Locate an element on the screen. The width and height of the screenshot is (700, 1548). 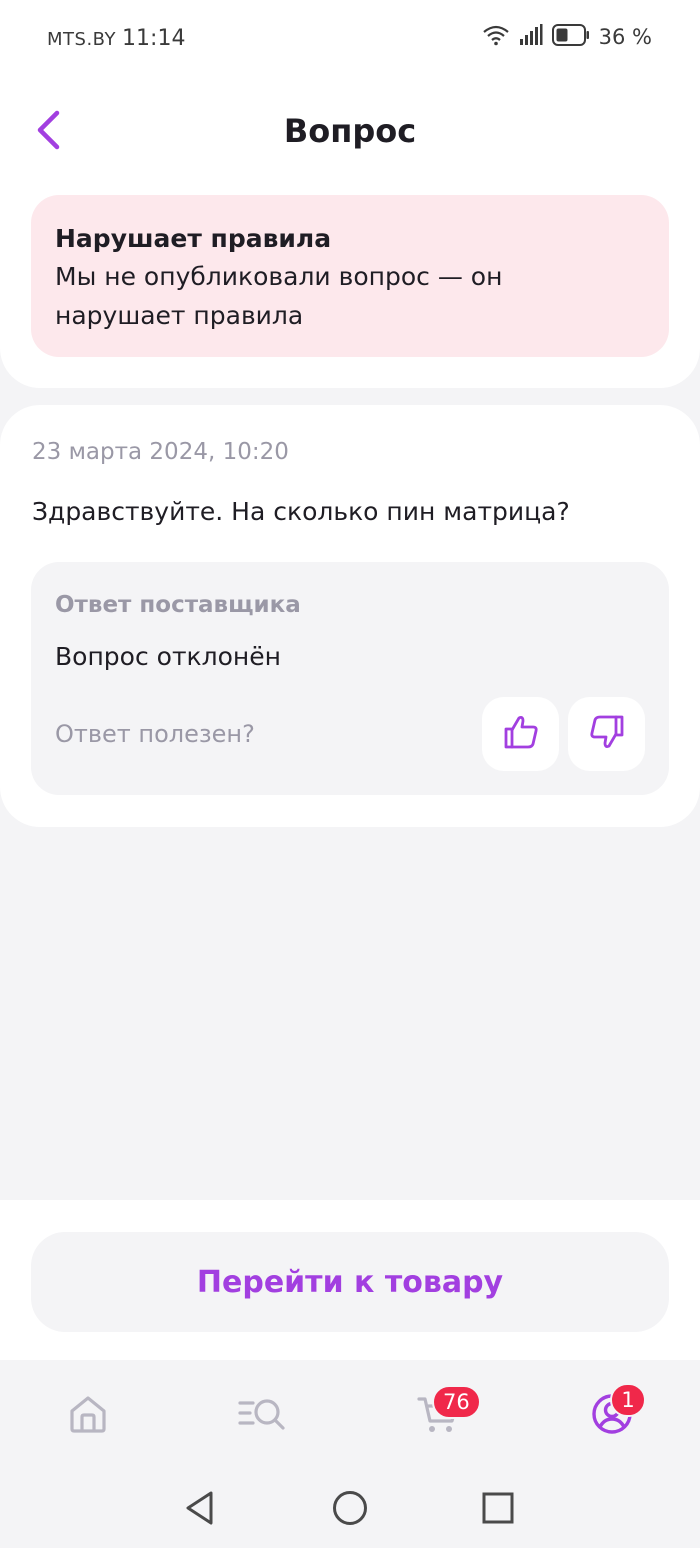
alert-text-line: Мы не опубликовали вопрос — он is located at coordinates (279, 276).